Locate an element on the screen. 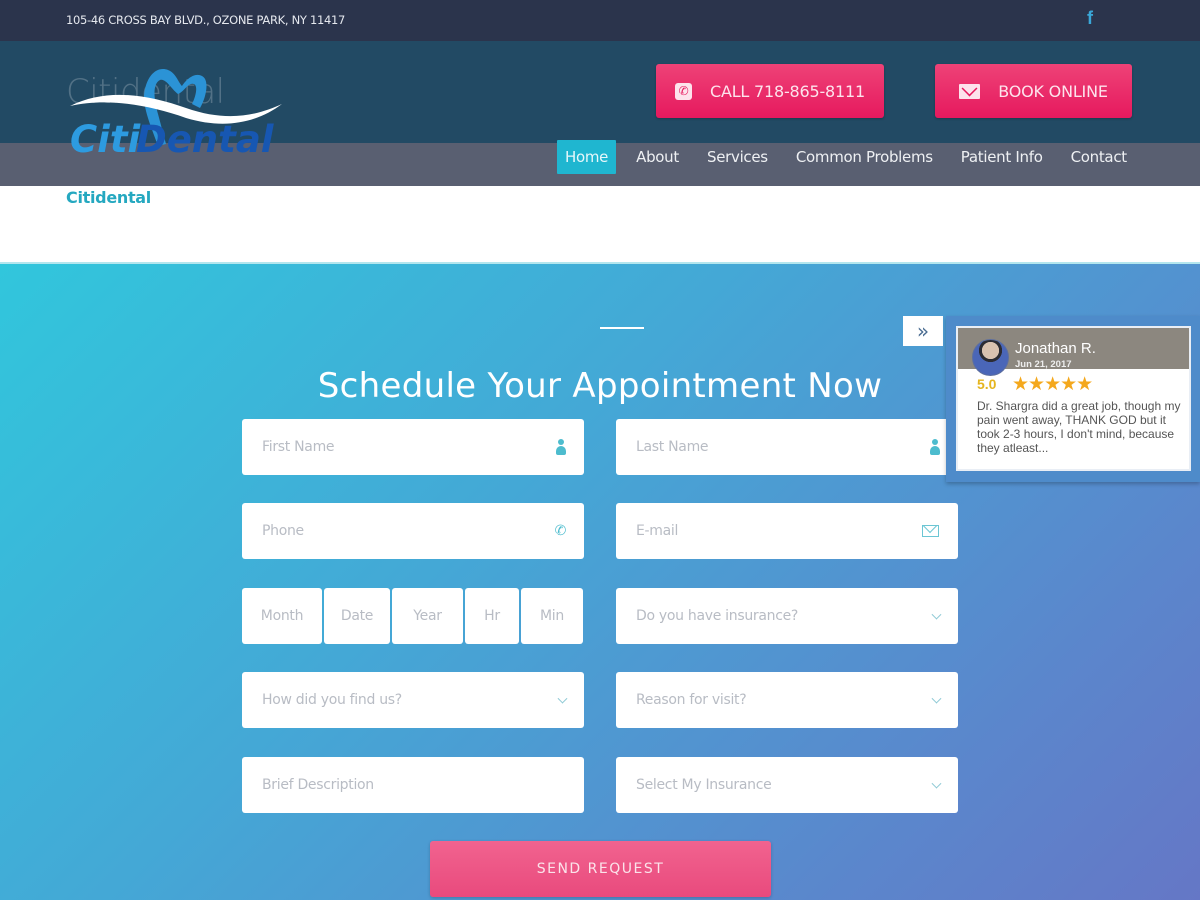  month-input: Month is located at coordinates (282, 616).